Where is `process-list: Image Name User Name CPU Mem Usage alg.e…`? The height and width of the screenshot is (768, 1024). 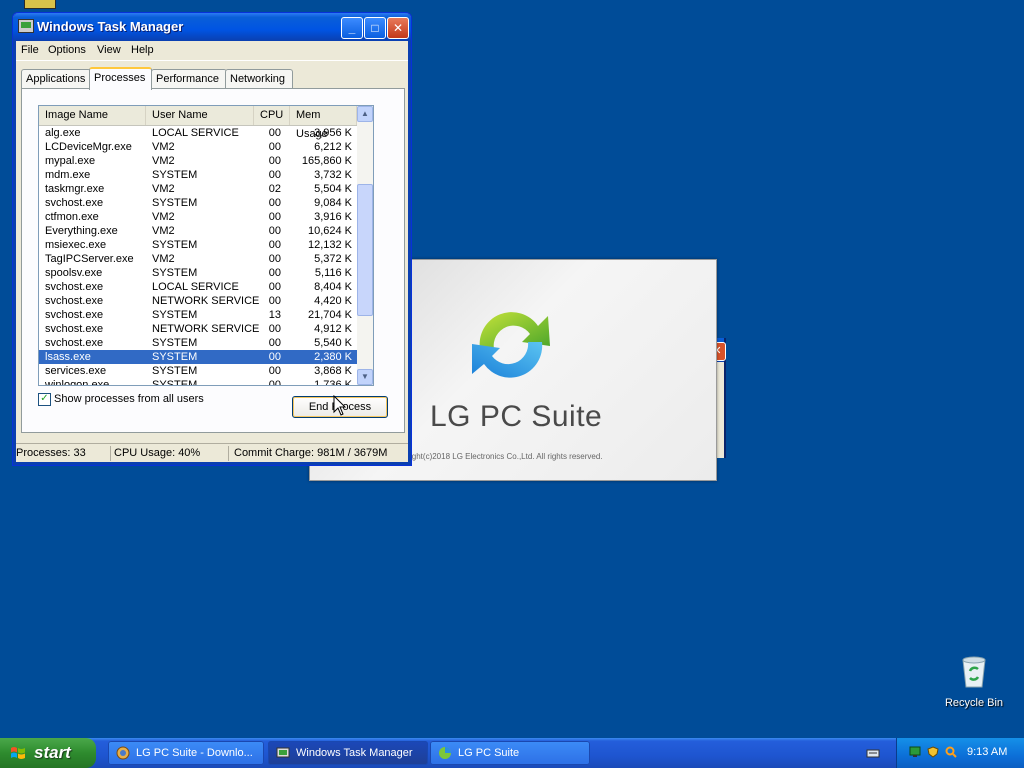 process-list: Image Name User Name CPU Mem Usage alg.e… is located at coordinates (206, 245).